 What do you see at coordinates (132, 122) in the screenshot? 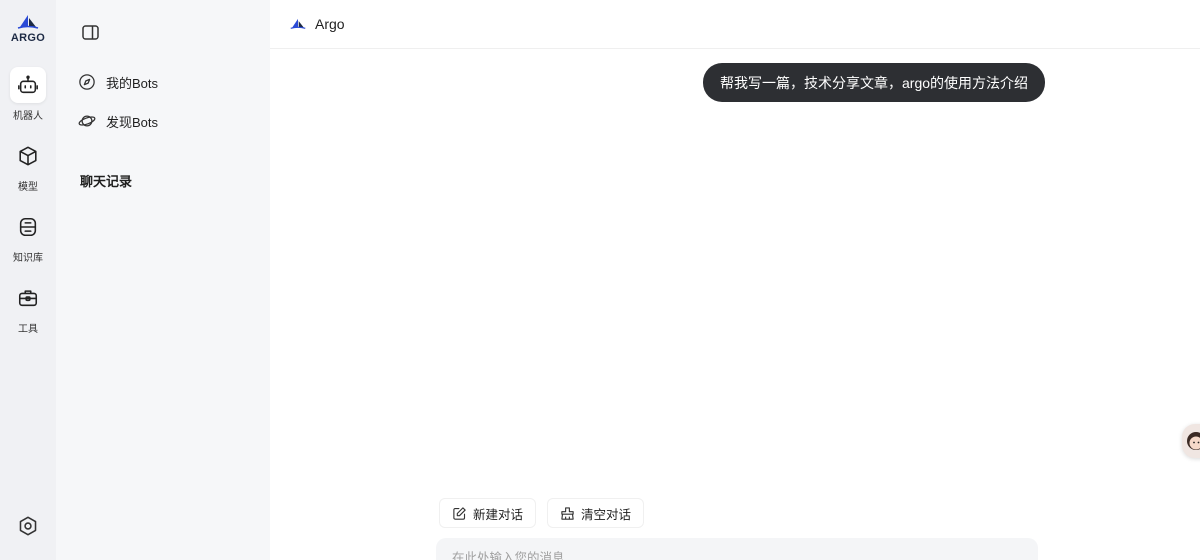
I see `sidebar-item-label: 发现Bots` at bounding box center [132, 122].